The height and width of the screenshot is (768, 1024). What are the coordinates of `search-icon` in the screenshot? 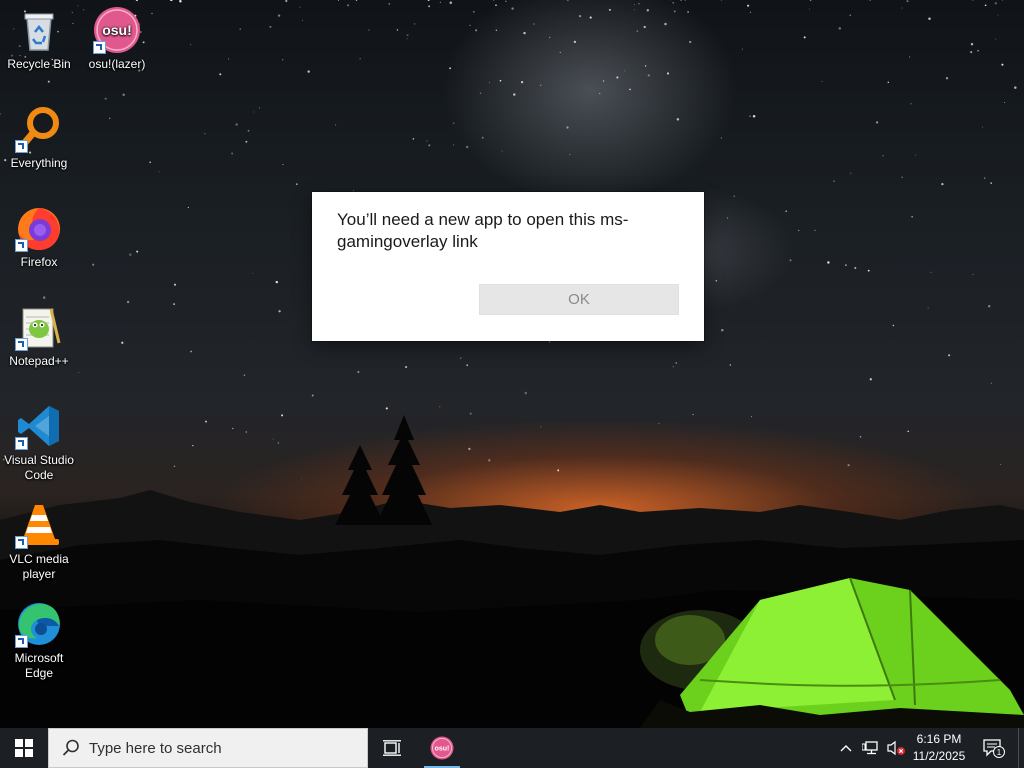 It's located at (70, 747).